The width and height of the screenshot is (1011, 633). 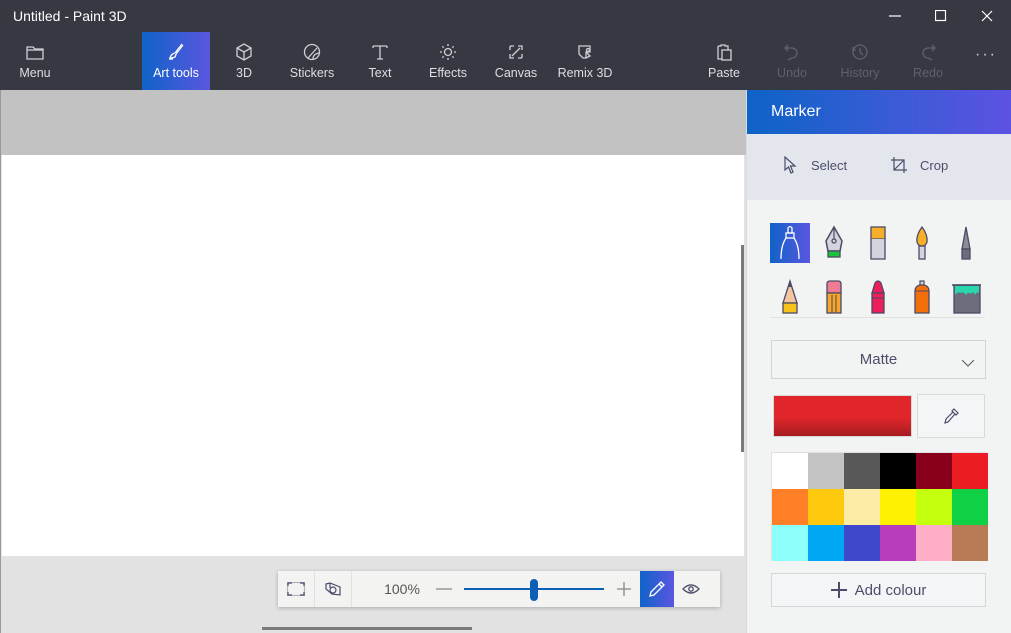 I want to click on draw-mode-button, so click(x=657, y=589).